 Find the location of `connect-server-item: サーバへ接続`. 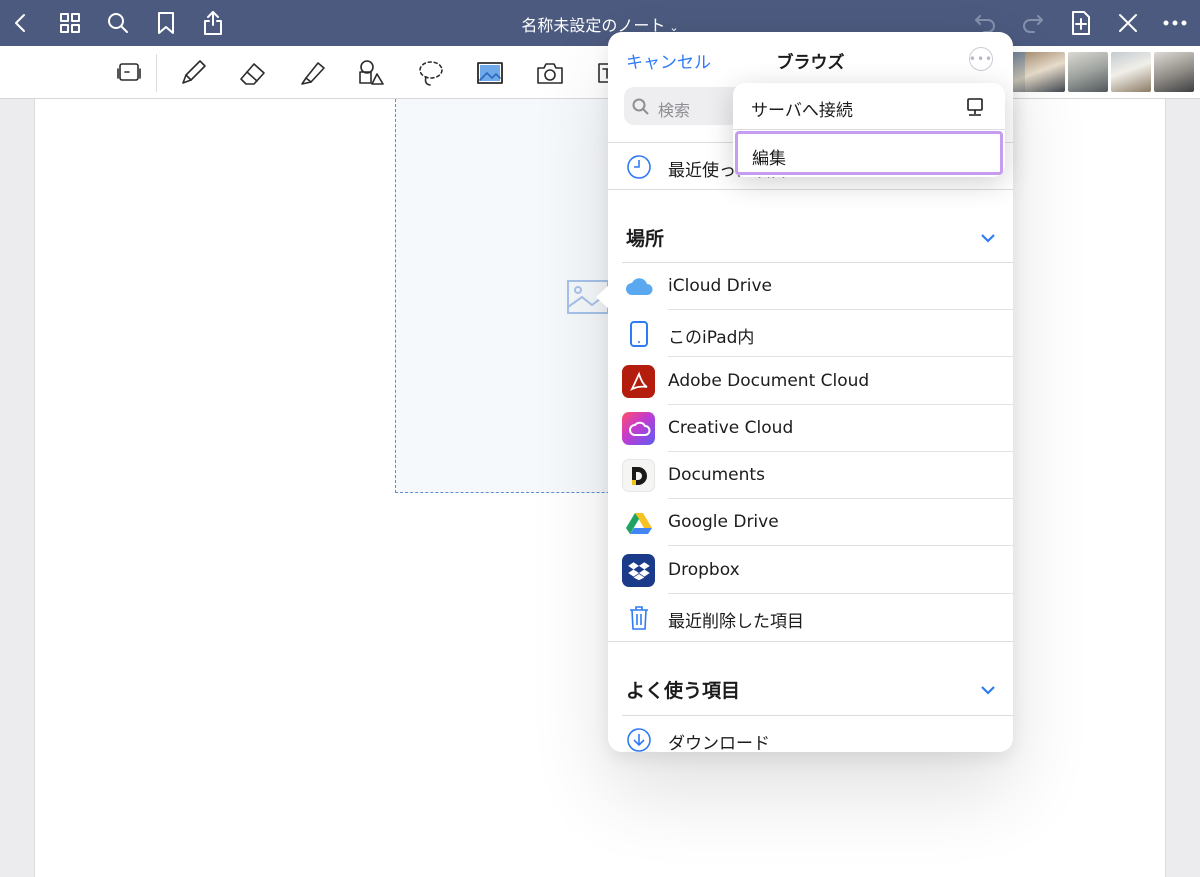

connect-server-item: サーバへ接続 is located at coordinates (869, 106).